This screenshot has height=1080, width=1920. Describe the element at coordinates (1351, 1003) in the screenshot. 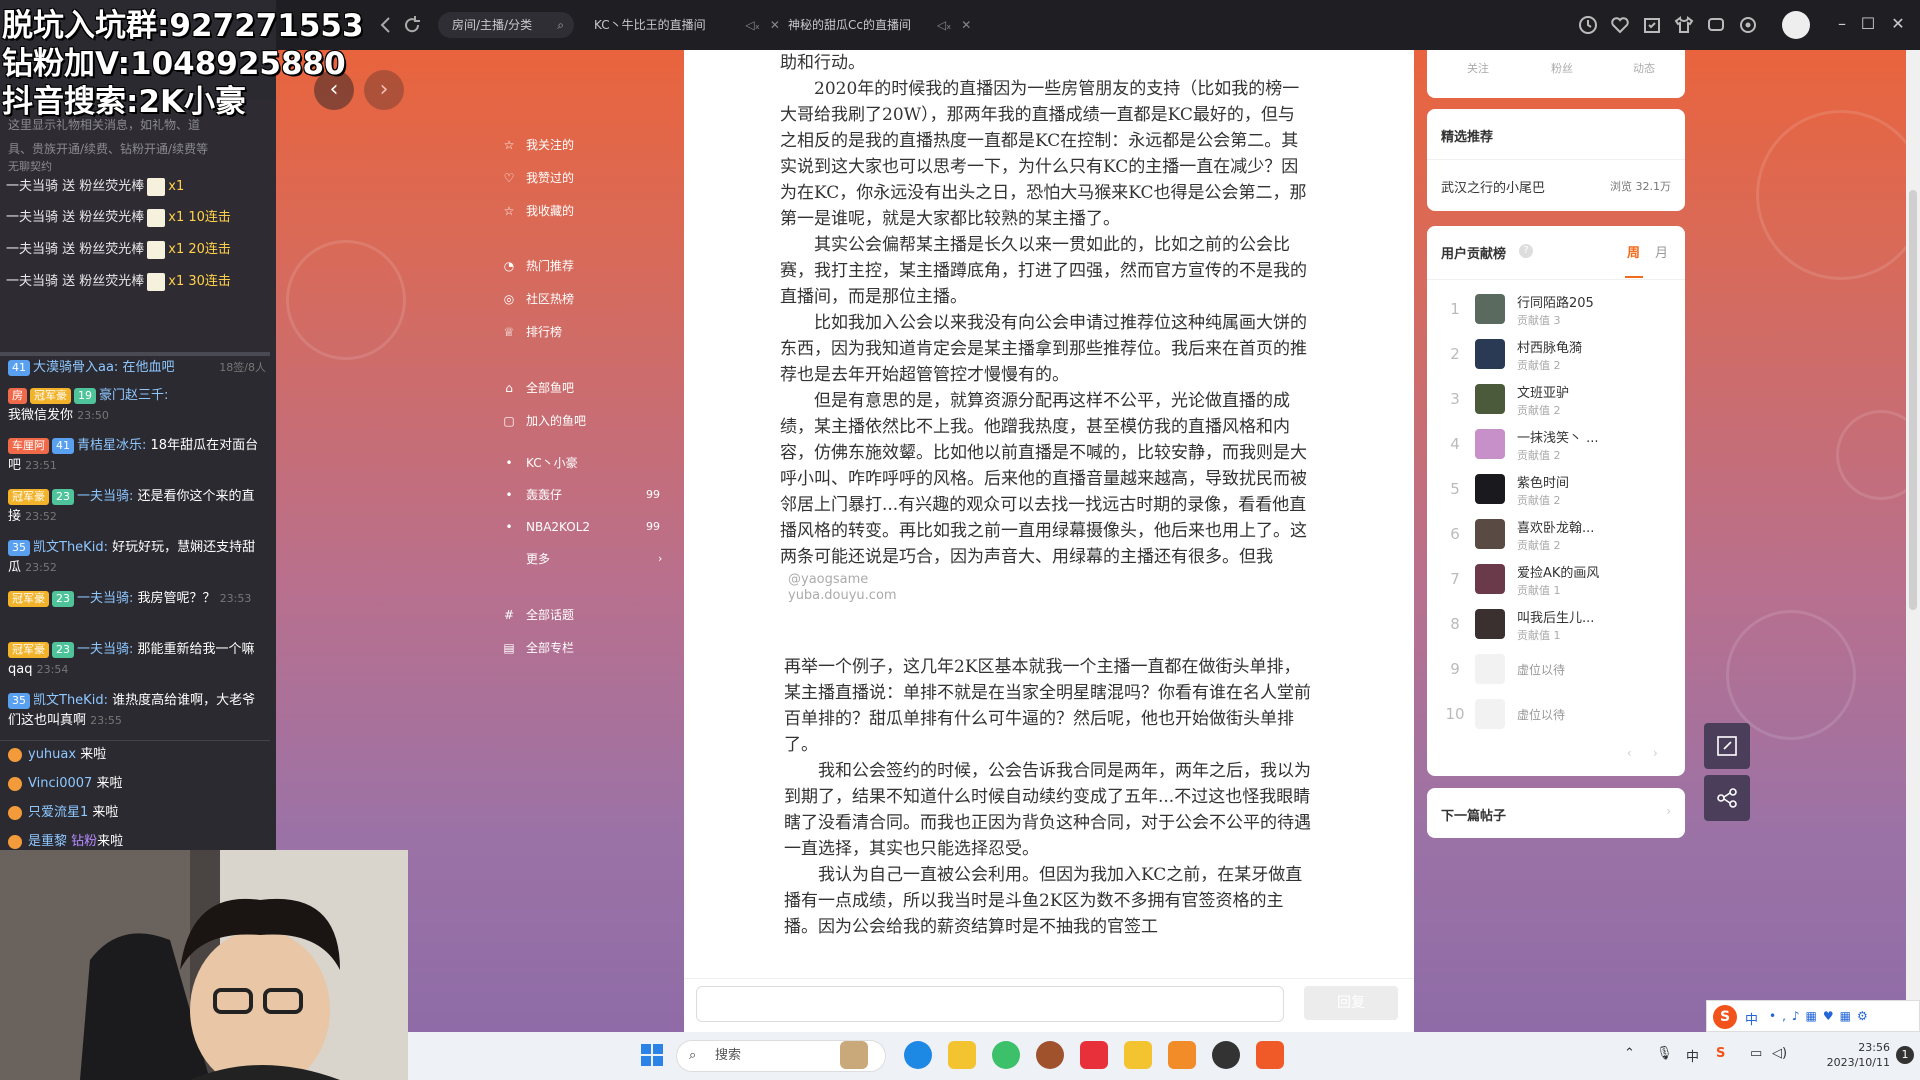

I see `reply-button: 回复` at that location.